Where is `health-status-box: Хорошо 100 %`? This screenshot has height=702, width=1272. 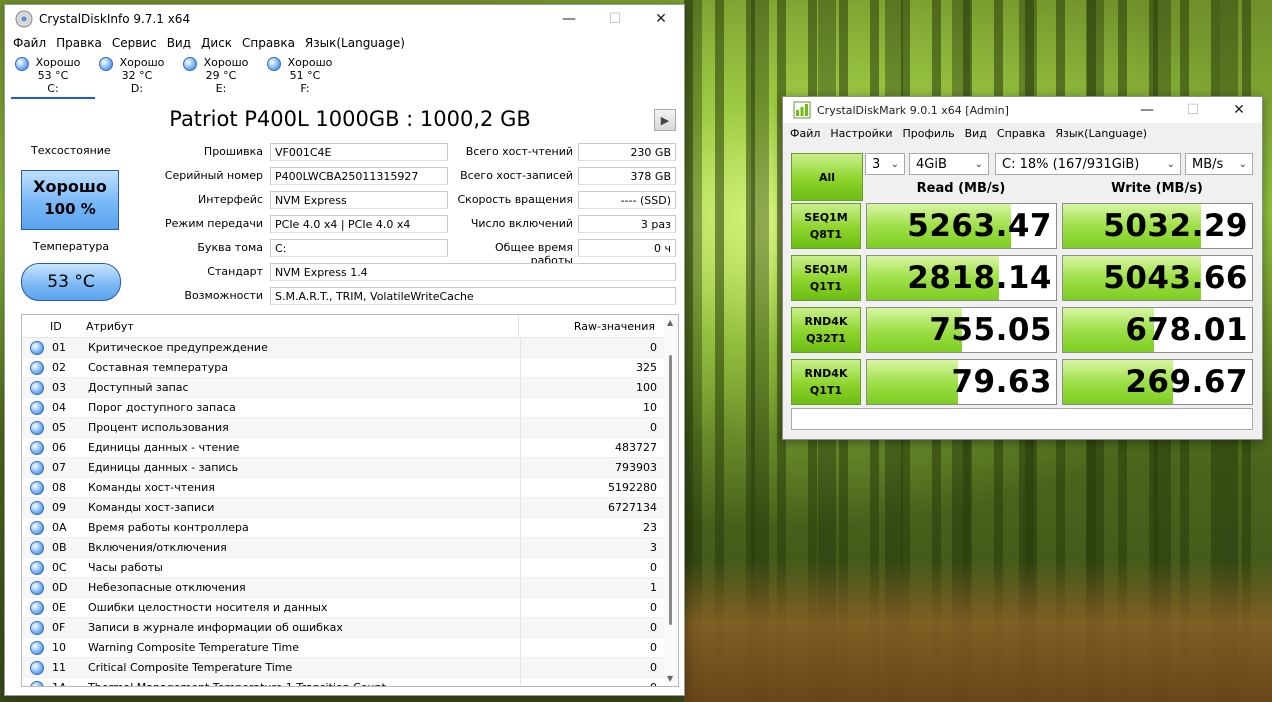
health-status-box: Хорошо 100 % is located at coordinates (70, 200).